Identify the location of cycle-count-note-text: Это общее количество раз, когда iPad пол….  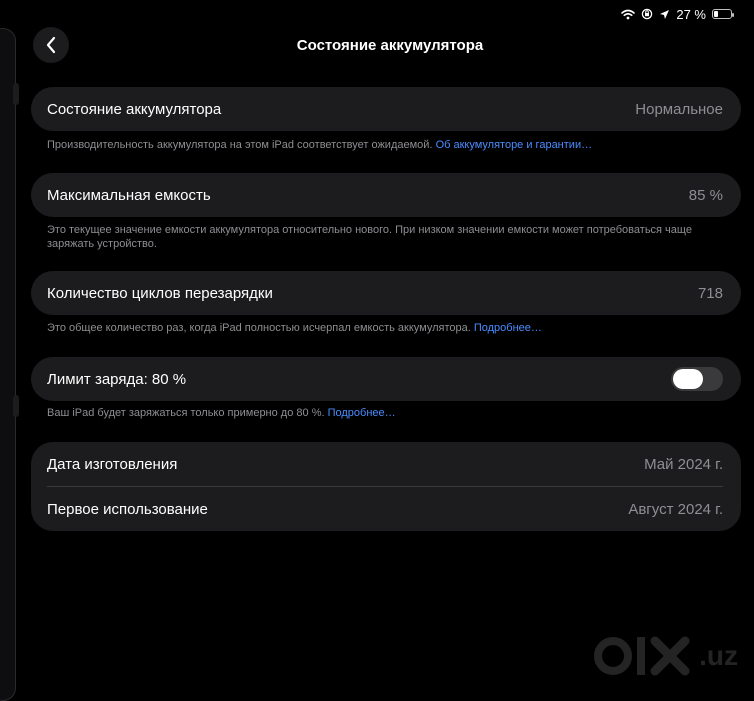
(259, 328).